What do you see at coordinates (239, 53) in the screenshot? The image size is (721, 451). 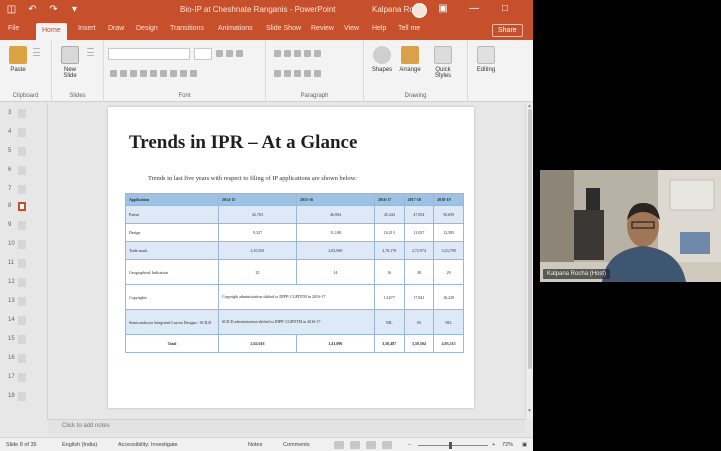 I see `clear-format-icon` at bounding box center [239, 53].